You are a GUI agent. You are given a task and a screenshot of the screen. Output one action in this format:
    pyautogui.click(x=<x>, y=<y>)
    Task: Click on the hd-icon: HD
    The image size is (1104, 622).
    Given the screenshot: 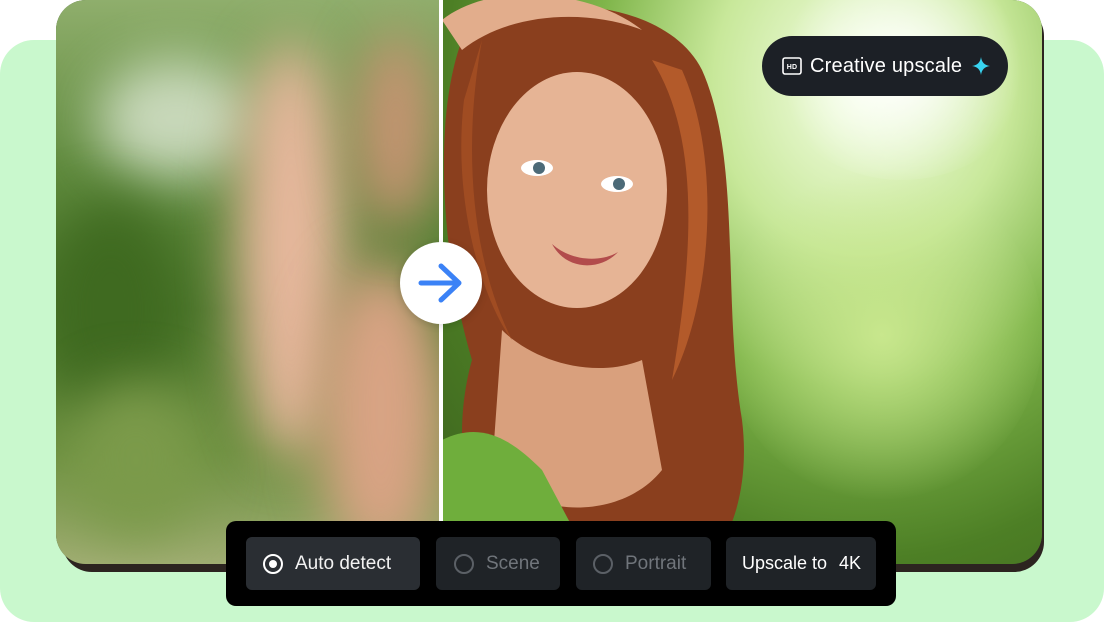 What is the action you would take?
    pyautogui.click(x=792, y=66)
    